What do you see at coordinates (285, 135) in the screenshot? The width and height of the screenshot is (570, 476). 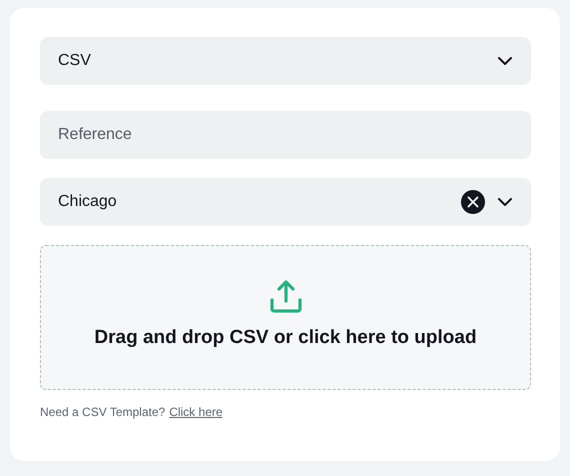 I see `reference-field: Reference` at bounding box center [285, 135].